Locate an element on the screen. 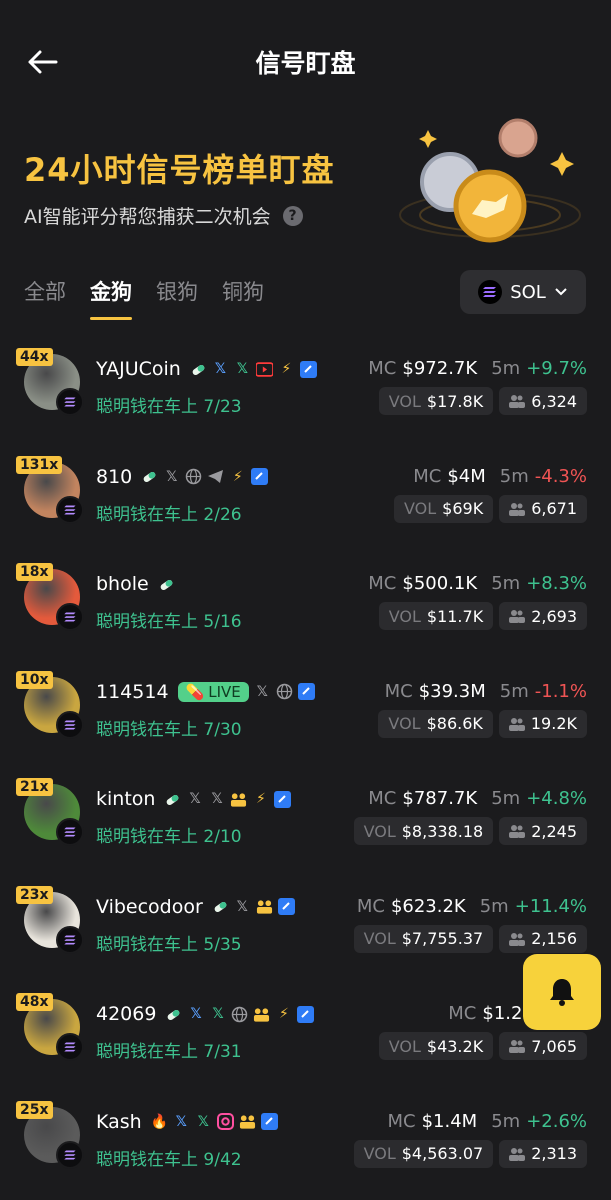  market-cap-line: MC $972.7K 5m +9.7% is located at coordinates (477, 368).